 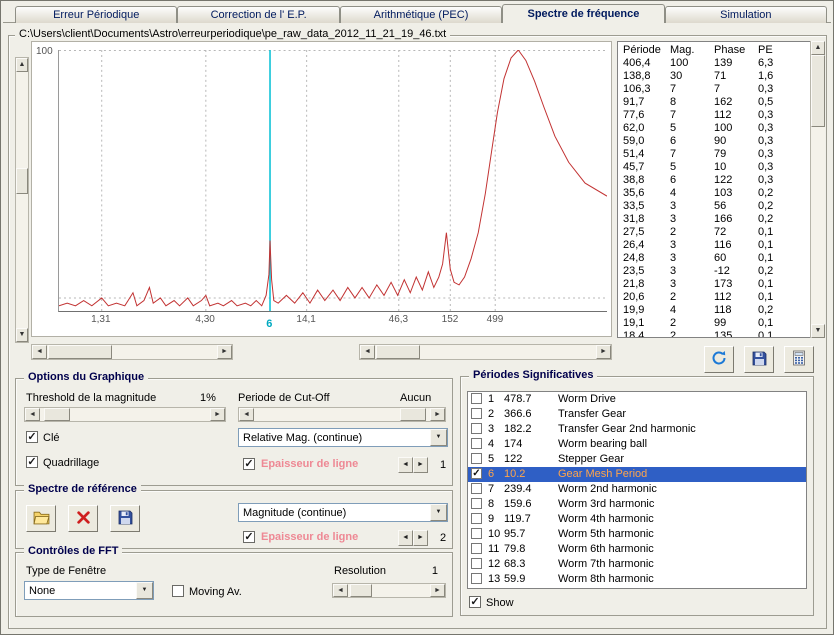 What do you see at coordinates (713, 297) in the screenshot?
I see `table-row: 20,6 2 112 0,1` at bounding box center [713, 297].